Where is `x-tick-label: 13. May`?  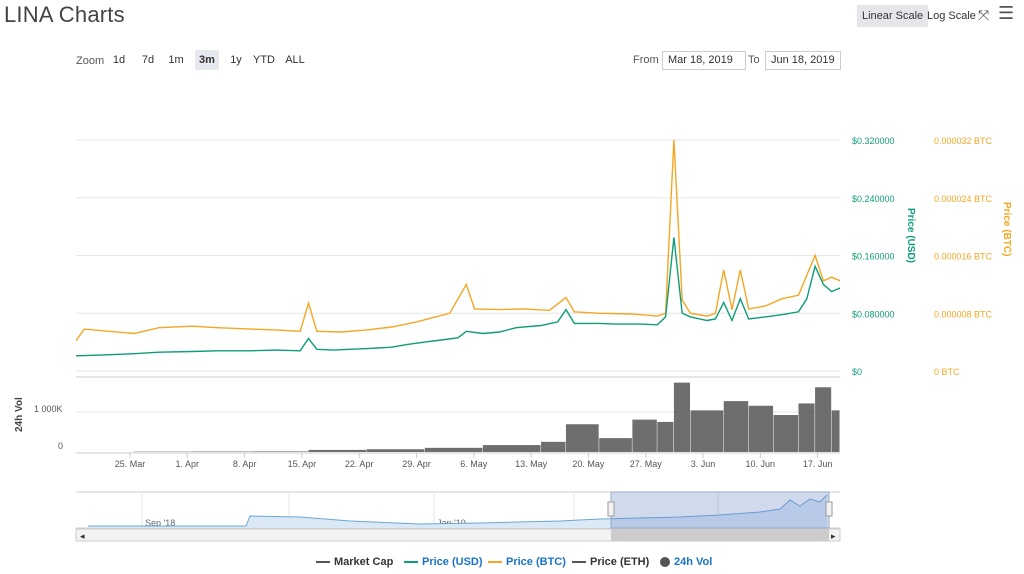
x-tick-label: 13. May is located at coordinates (531, 464).